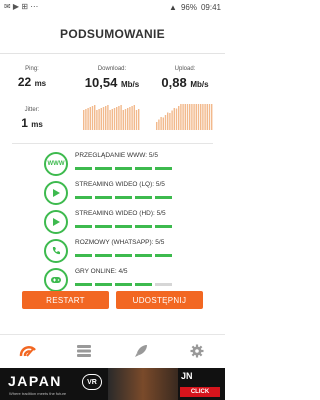 This screenshot has height=400, width=320. What do you see at coordinates (210, 7) in the screenshot?
I see `clock: 09:41` at bounding box center [210, 7].